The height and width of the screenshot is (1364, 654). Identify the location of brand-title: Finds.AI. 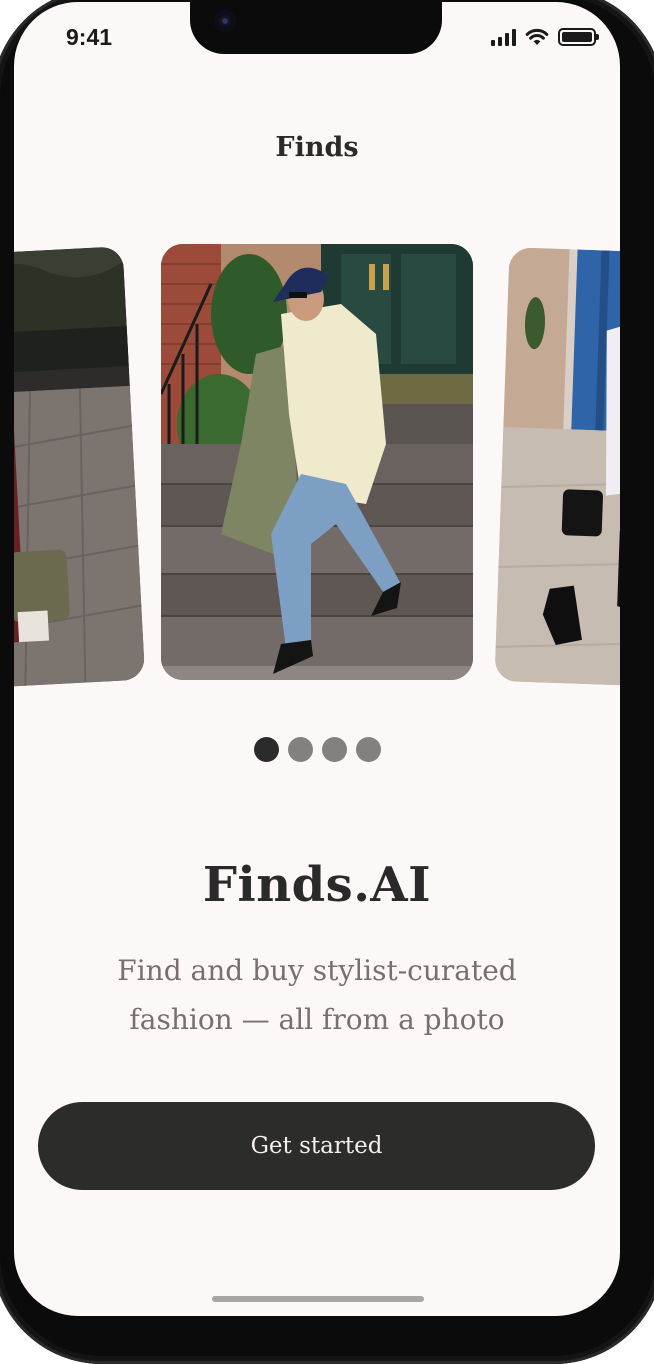
(317, 885).